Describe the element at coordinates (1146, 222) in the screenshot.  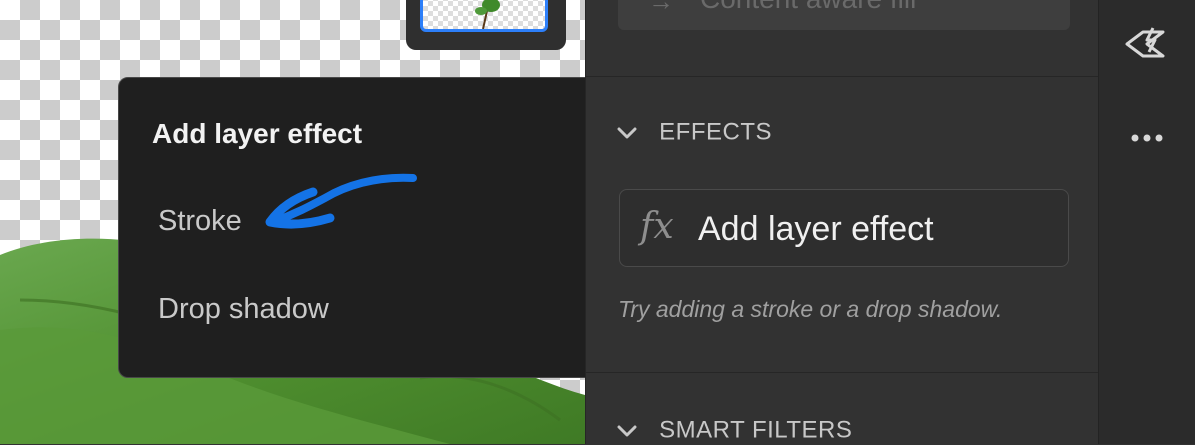
I see `right-toolbar` at that location.